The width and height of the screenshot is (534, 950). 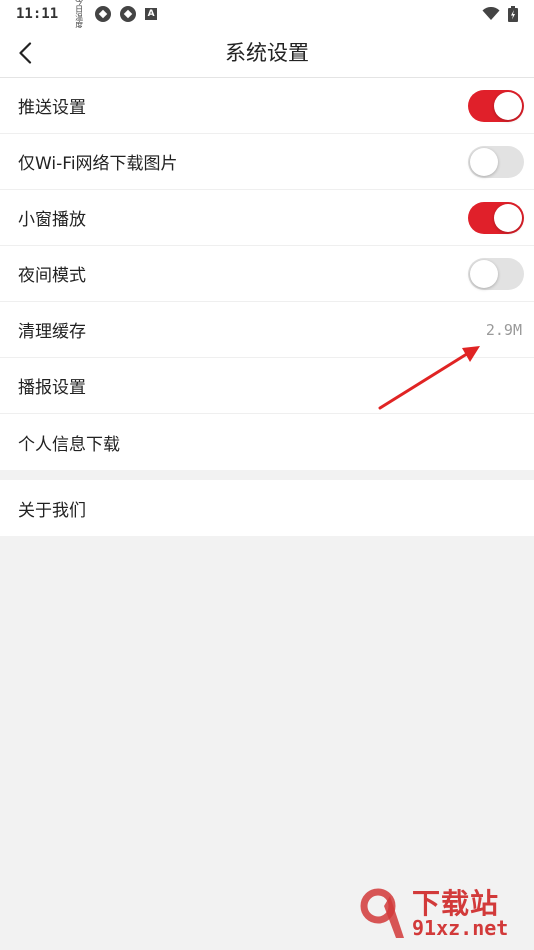 I want to click on wifi-images-toggle, so click(x=496, y=161).